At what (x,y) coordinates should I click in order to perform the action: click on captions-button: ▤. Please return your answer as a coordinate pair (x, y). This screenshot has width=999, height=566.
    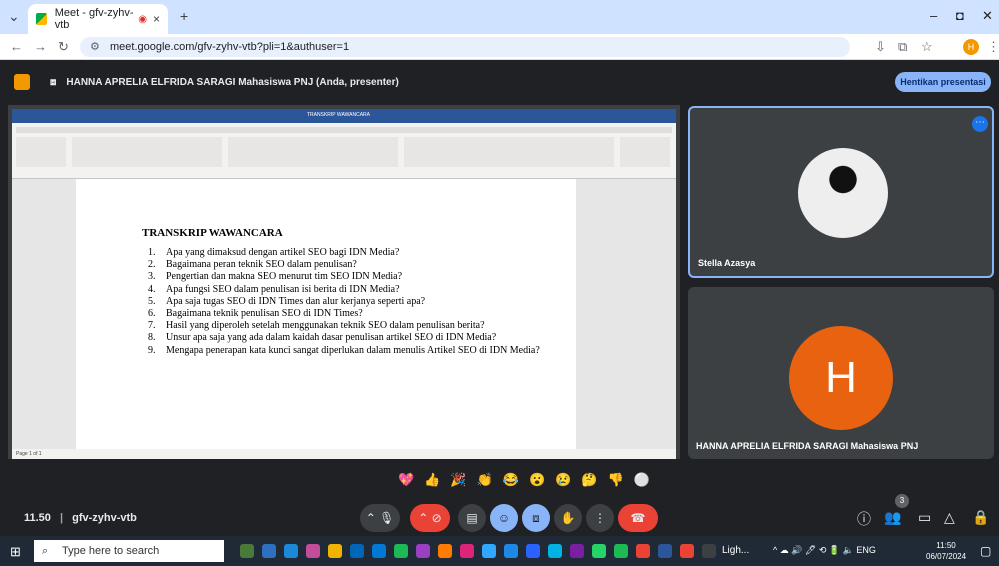
    Looking at the image, I should click on (472, 518).